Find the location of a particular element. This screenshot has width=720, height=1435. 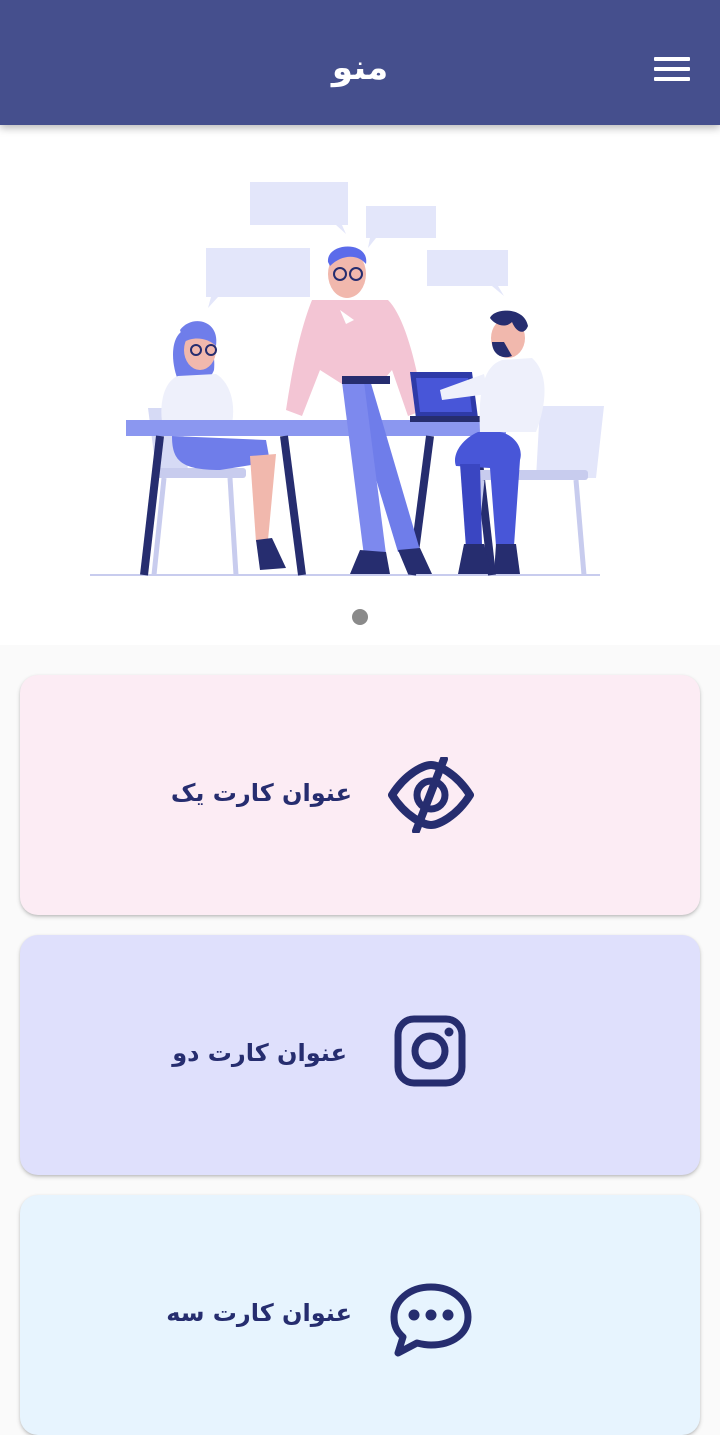

app-bar: منو is located at coordinates (360, 62).